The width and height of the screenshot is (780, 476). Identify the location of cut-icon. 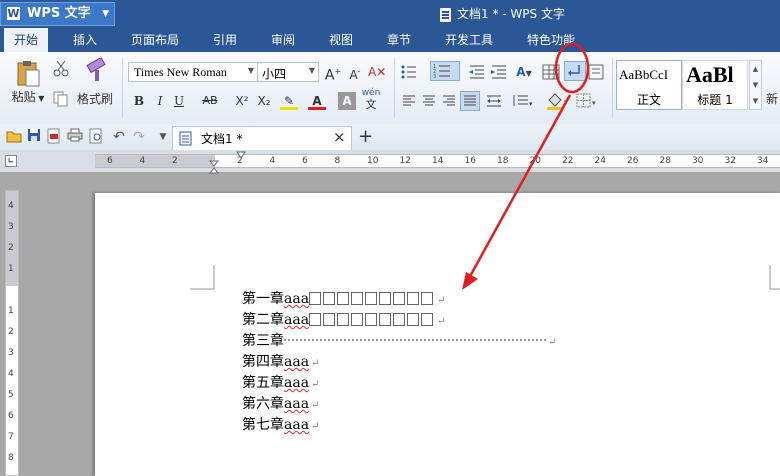
(61, 69).